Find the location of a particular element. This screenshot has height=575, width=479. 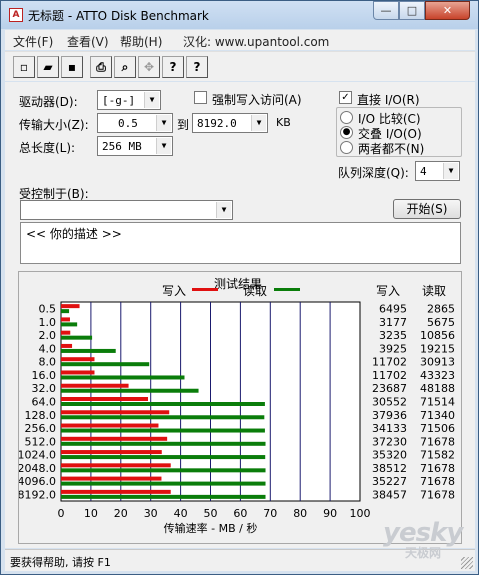

y-tick-label: 1.0 is located at coordinates (48, 322).